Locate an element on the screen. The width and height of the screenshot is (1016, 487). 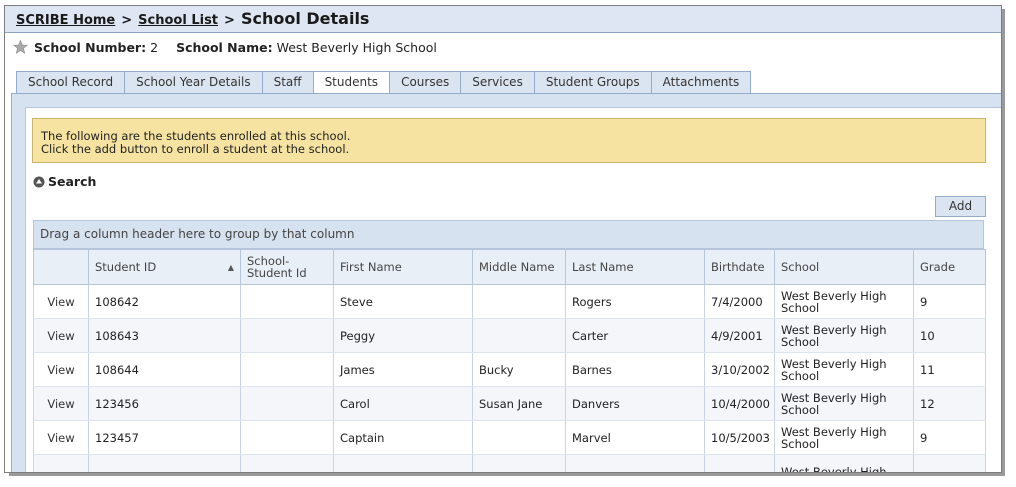
cell-last-name: Carter is located at coordinates (635, 335).